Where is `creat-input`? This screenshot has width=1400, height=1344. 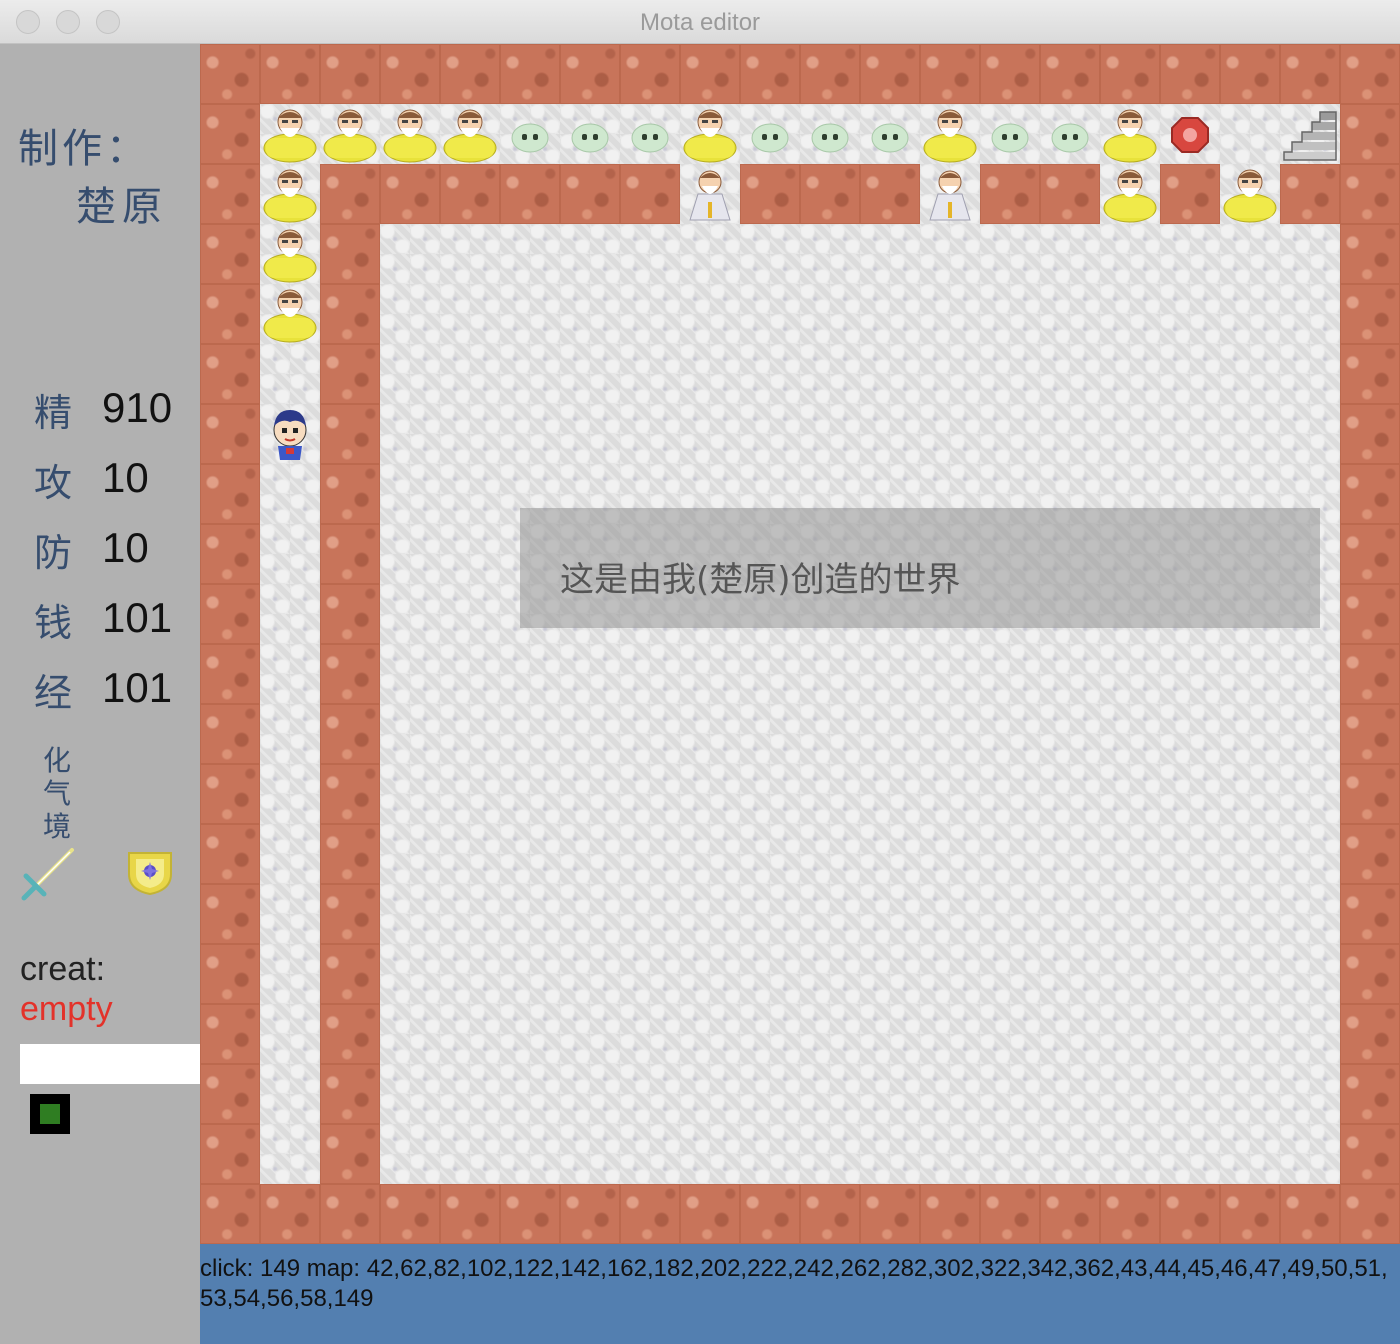 creat-input is located at coordinates (110, 1064).